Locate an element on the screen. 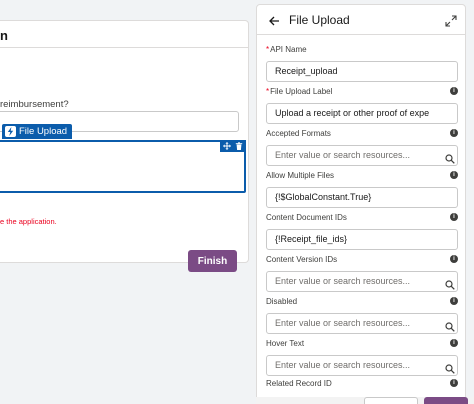  canvas-header-title: n is located at coordinates (4, 35).